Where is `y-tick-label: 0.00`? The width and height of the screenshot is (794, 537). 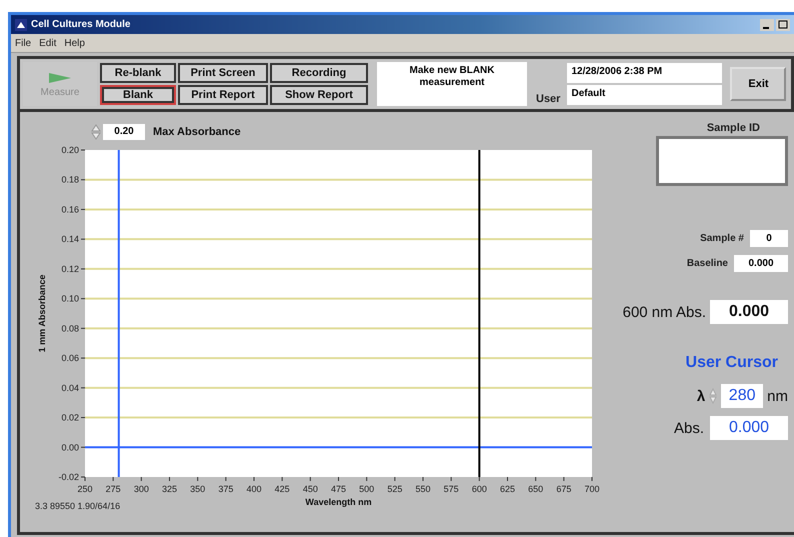
y-tick-label: 0.00 is located at coordinates (70, 447).